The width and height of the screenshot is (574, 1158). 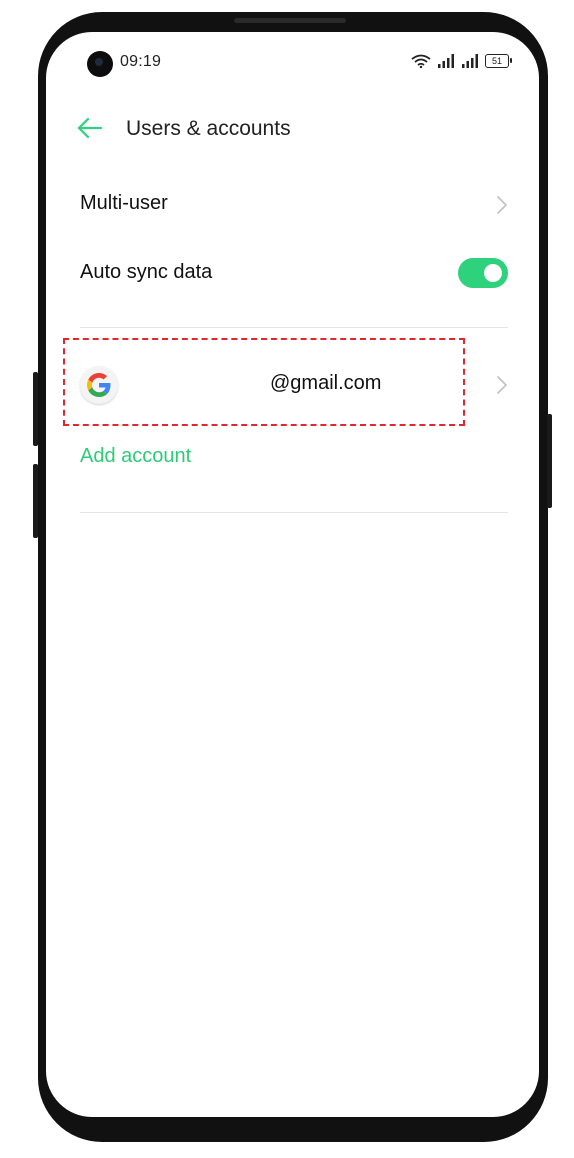 I want to click on back-arrow-icon, so click(x=90, y=128).